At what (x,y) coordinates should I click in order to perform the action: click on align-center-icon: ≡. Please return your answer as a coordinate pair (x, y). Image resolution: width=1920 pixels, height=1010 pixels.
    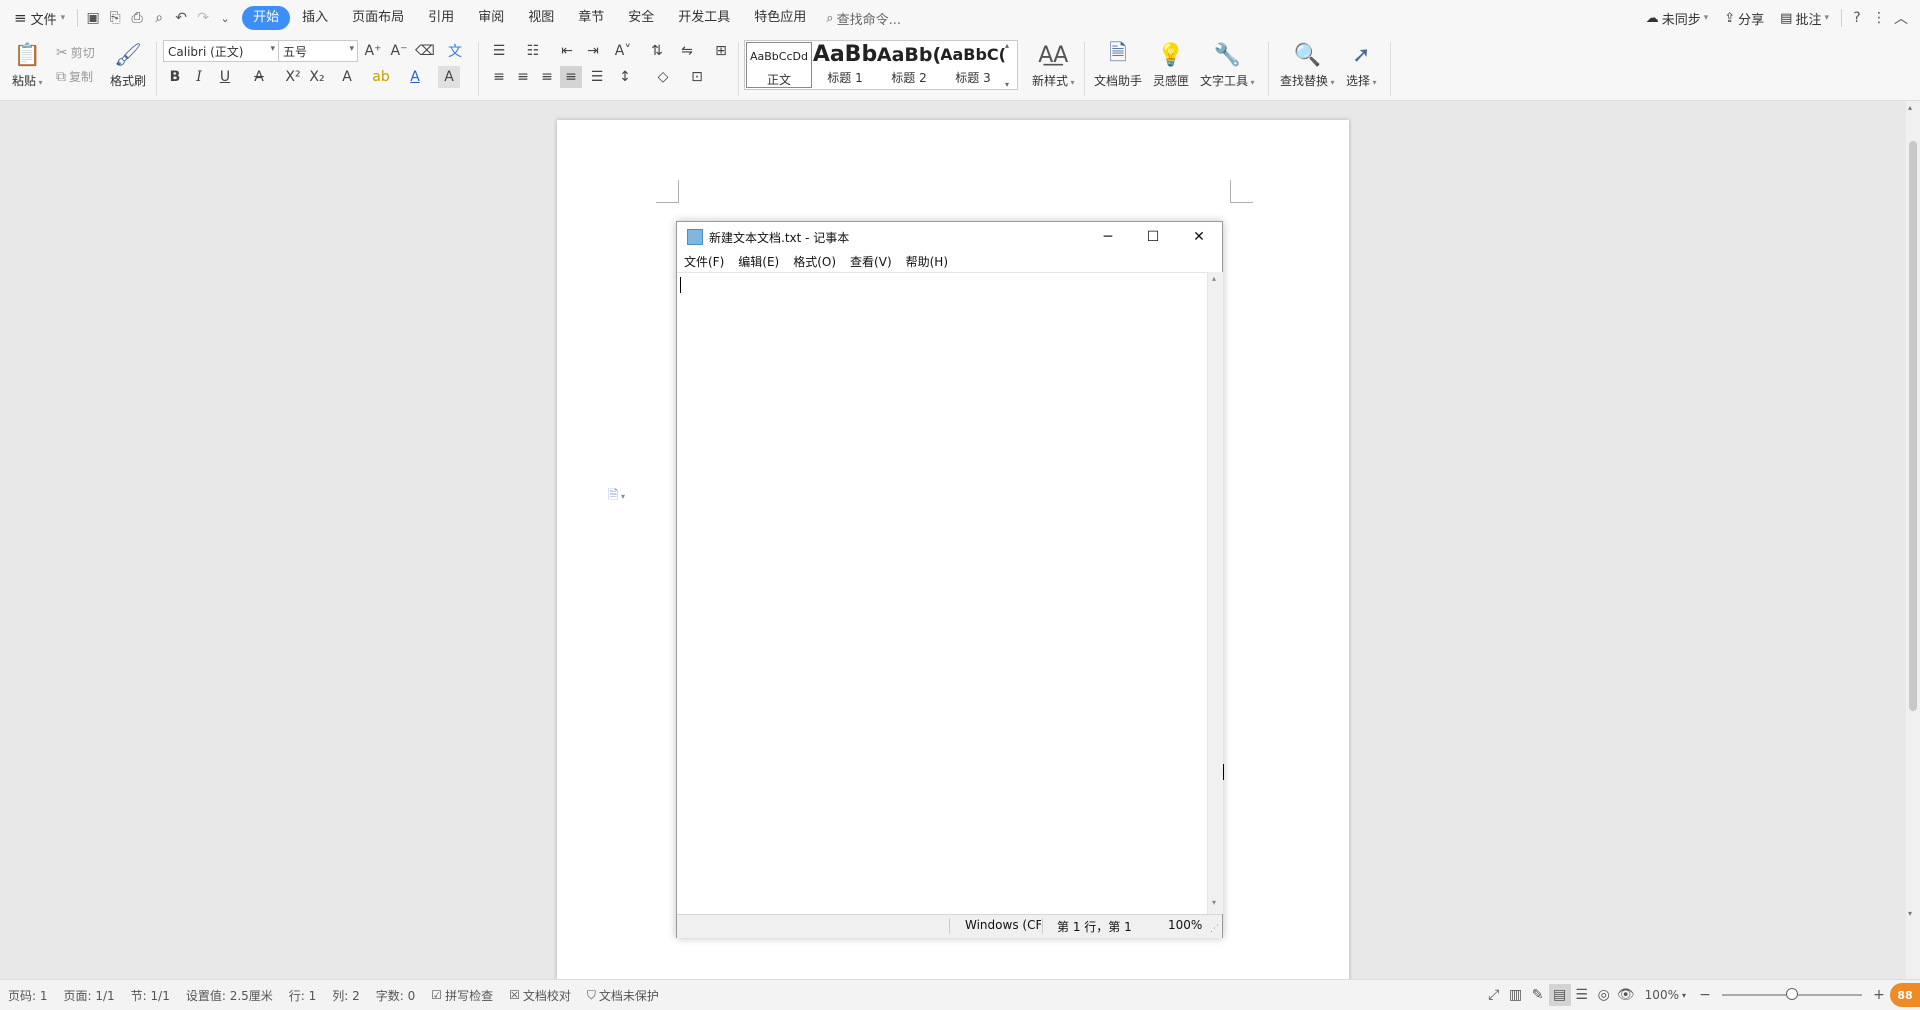
    Looking at the image, I should click on (523, 77).